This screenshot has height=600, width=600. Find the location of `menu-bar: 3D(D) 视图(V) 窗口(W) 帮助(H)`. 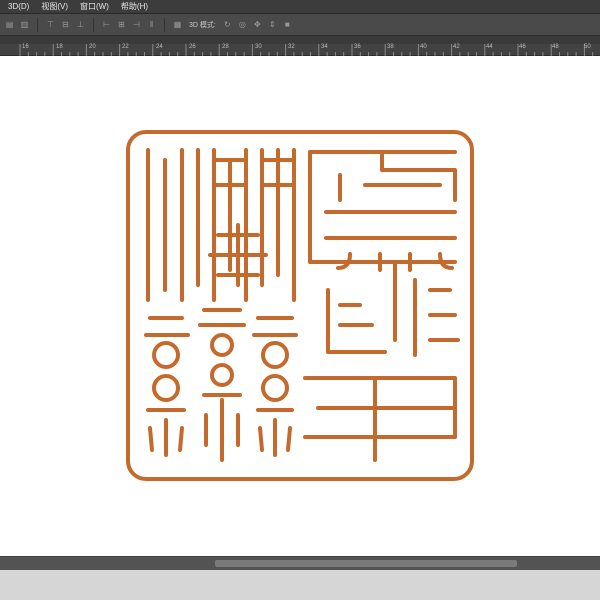

menu-bar: 3D(D) 视图(V) 窗口(W) 帮助(H) is located at coordinates (300, 7).